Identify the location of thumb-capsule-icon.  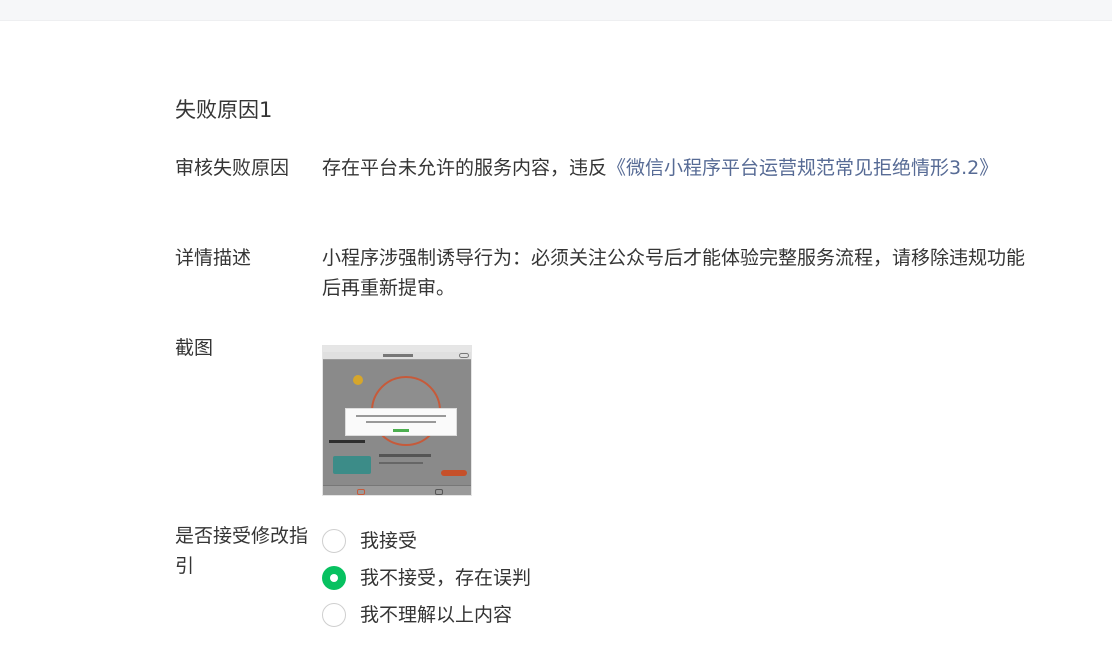
(464, 355).